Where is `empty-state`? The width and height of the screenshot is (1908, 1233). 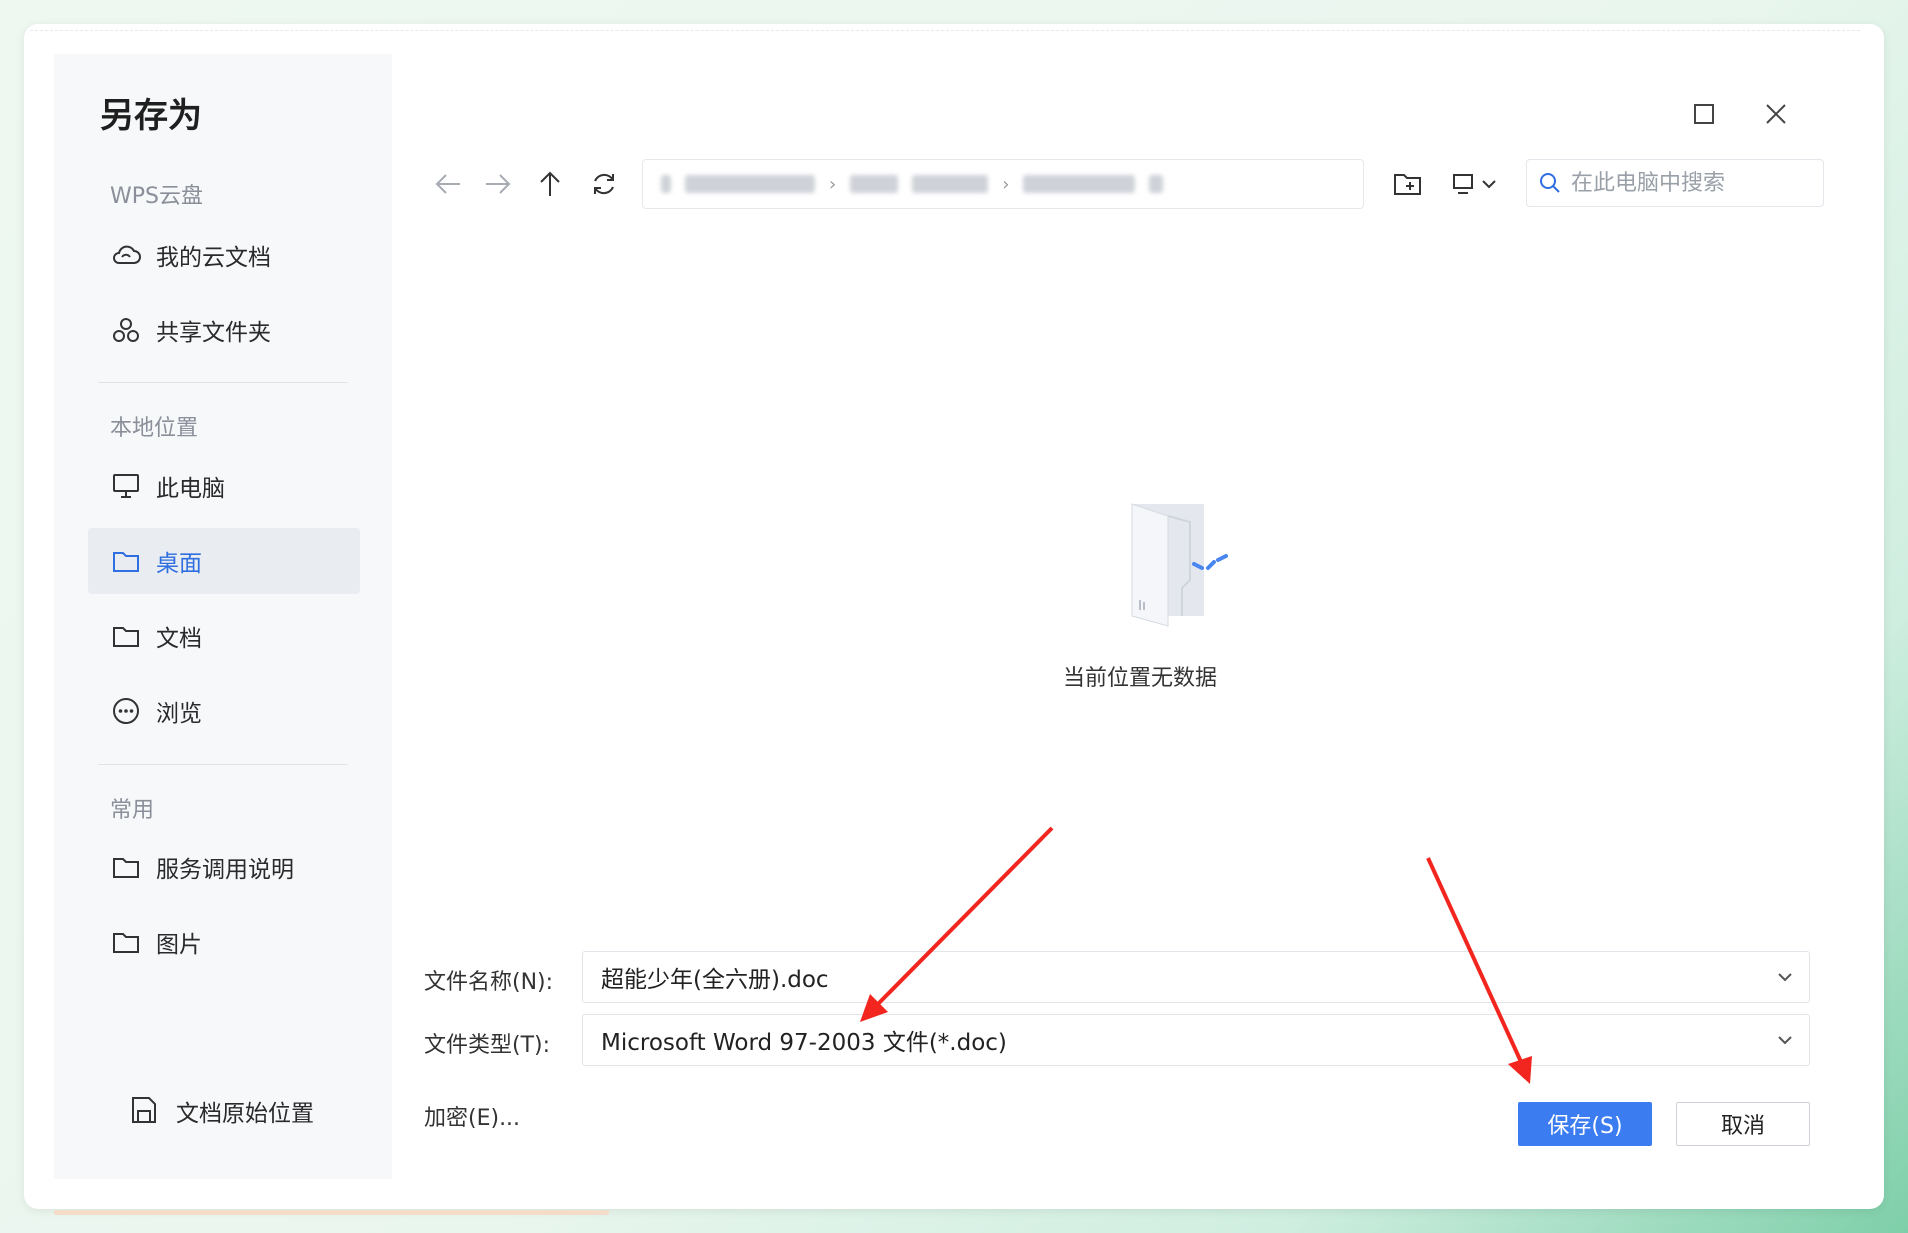
empty-state is located at coordinates (1170, 572).